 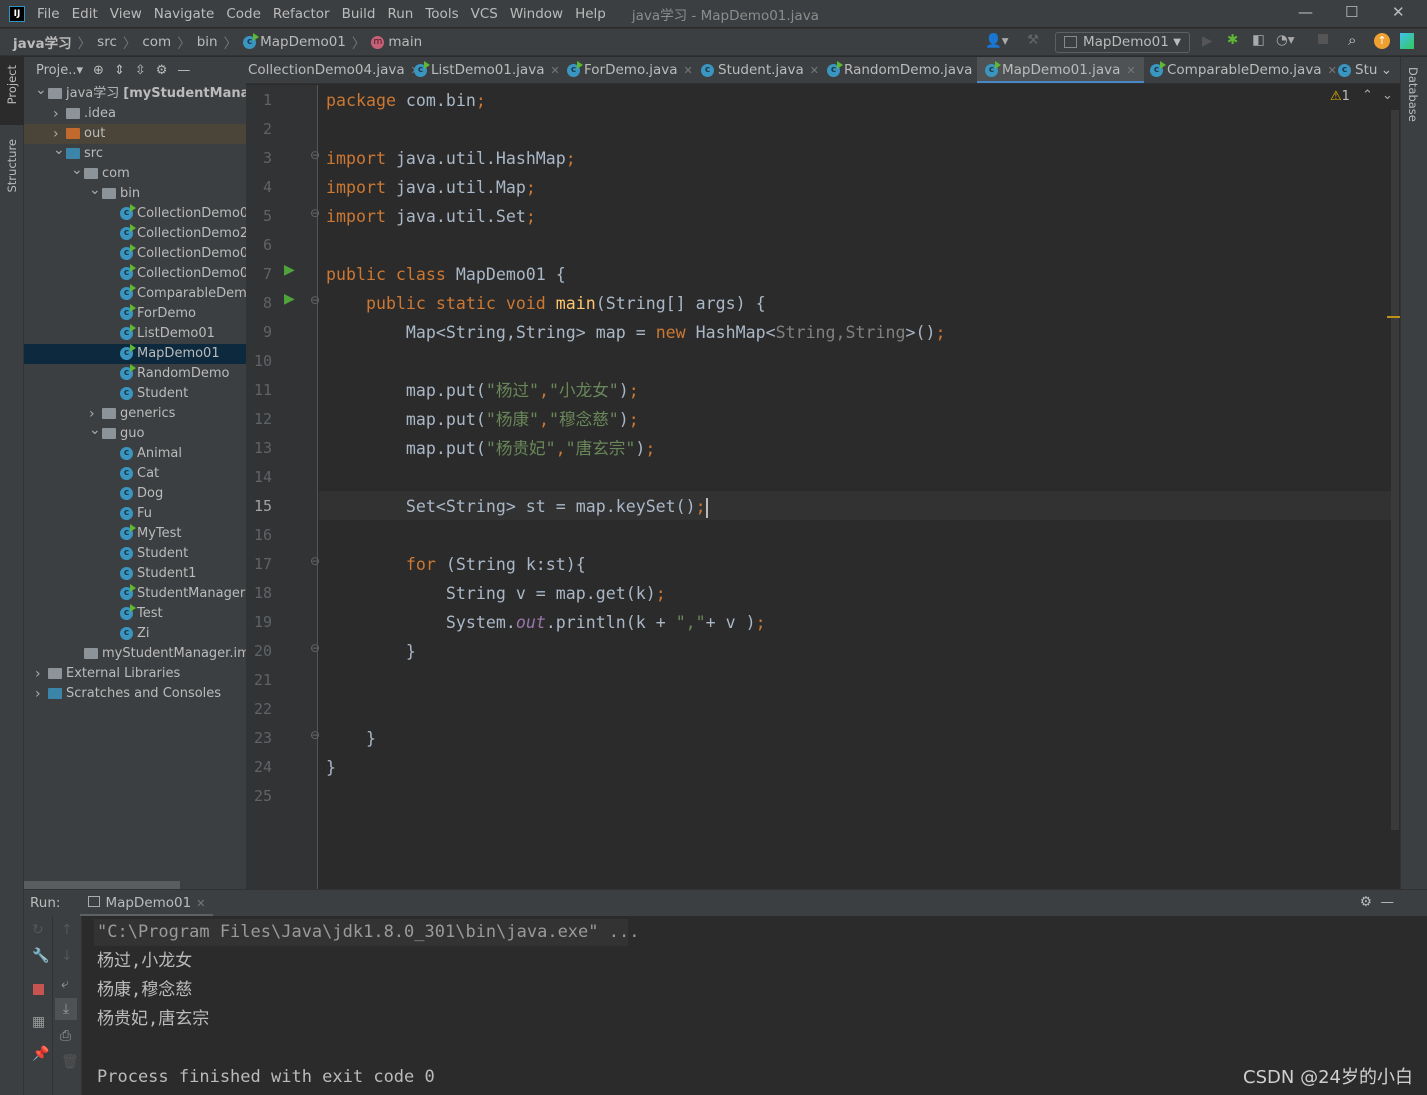 What do you see at coordinates (135, 153) in the screenshot?
I see `tree-item-src: ⌄ src` at bounding box center [135, 153].